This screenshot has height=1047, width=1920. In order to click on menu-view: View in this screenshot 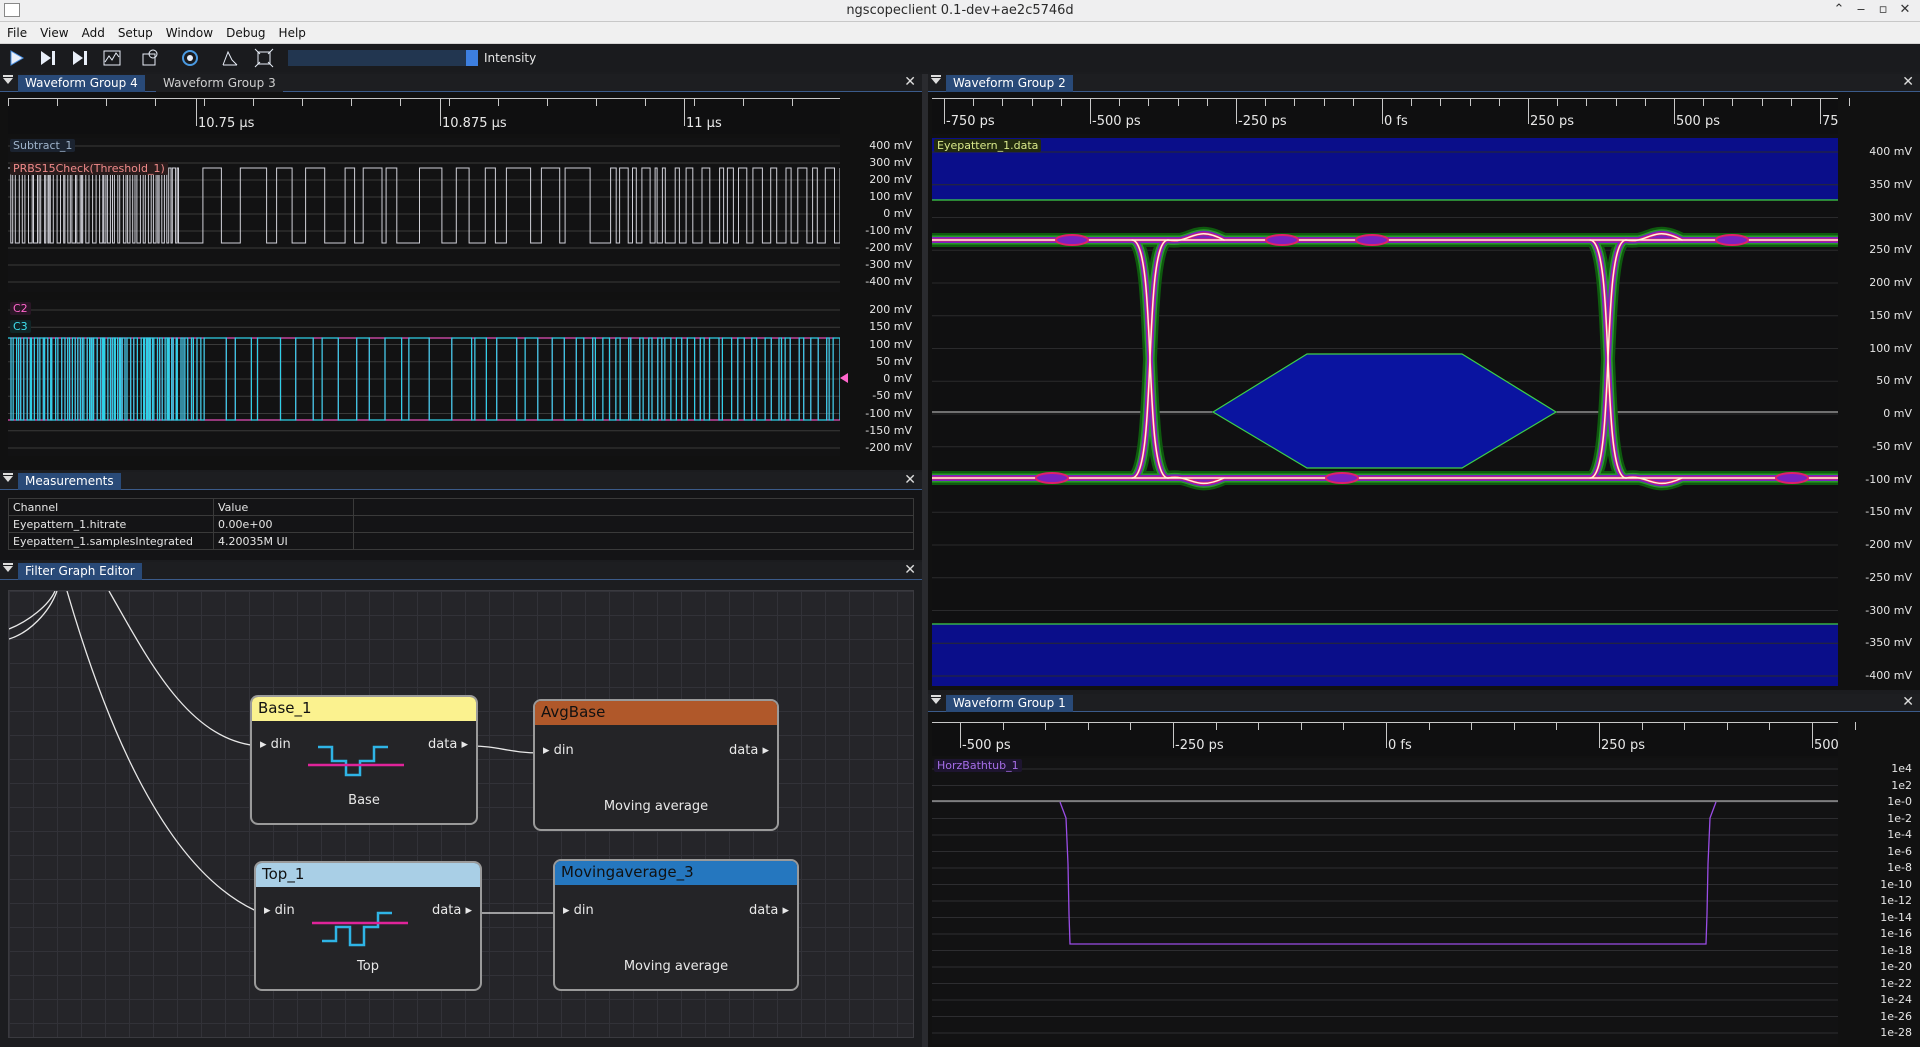, I will do `click(53, 31)`.